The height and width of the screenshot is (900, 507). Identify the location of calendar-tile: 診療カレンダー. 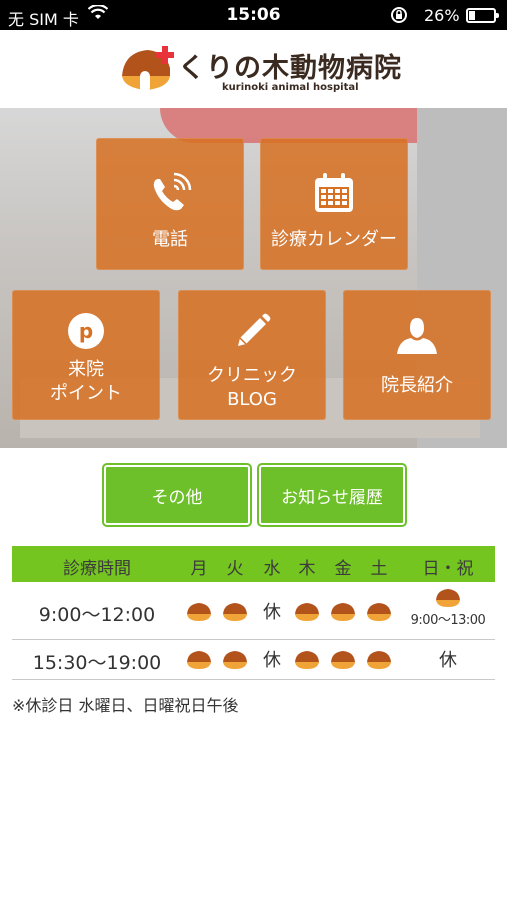
(334, 204).